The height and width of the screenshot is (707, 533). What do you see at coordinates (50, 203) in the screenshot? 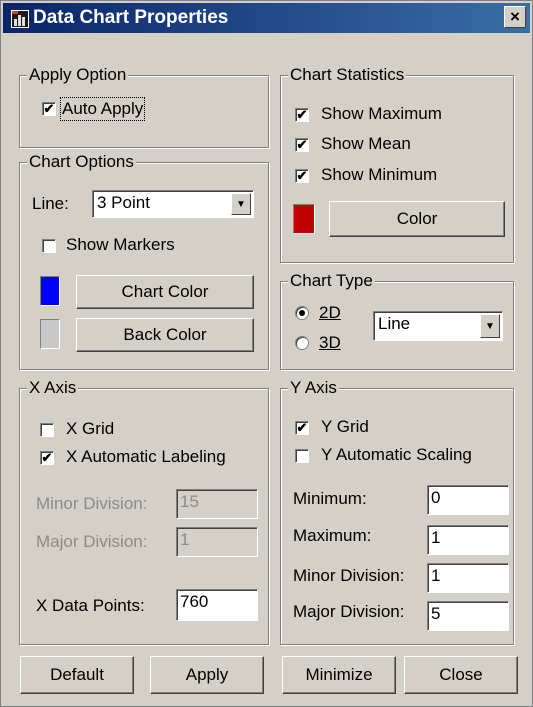
I see `line-label: Line:` at bounding box center [50, 203].